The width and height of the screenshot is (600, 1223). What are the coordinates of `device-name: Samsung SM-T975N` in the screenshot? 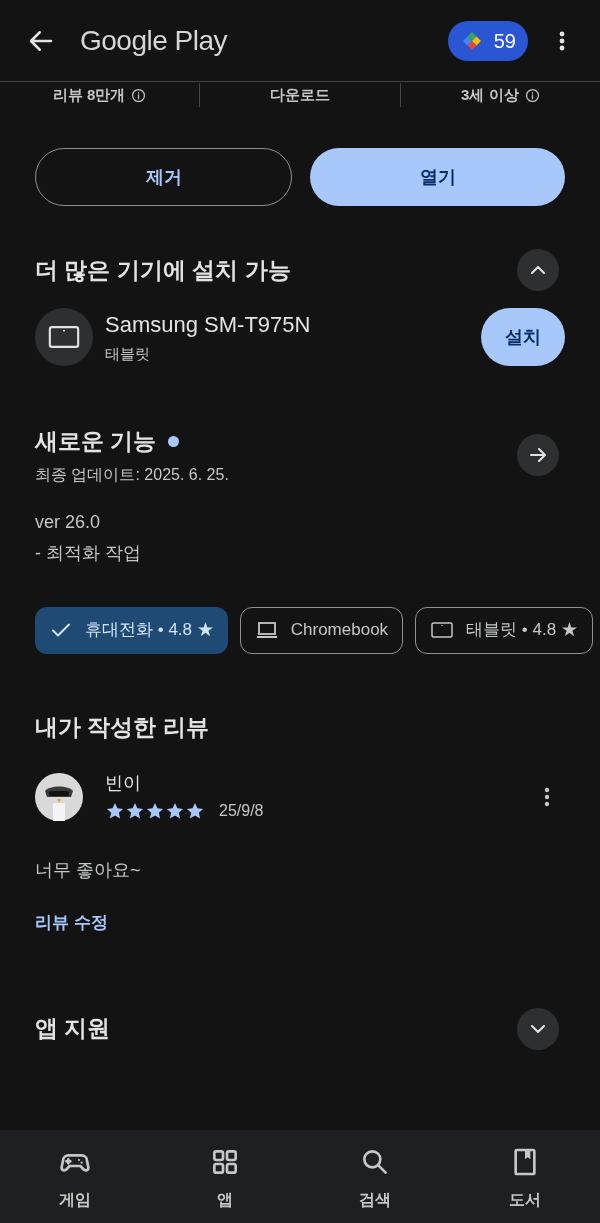 It's located at (208, 325).